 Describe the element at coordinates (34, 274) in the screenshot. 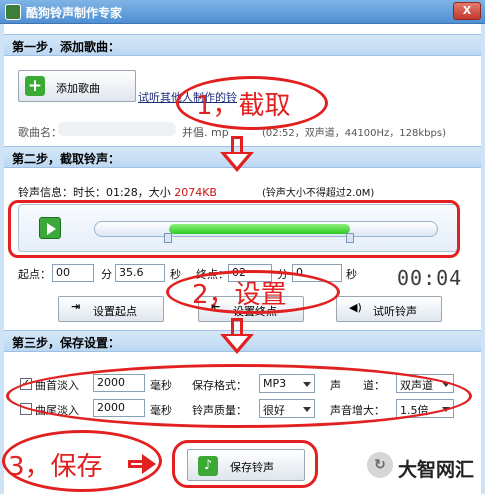

I see `start-label: 起点：` at that location.